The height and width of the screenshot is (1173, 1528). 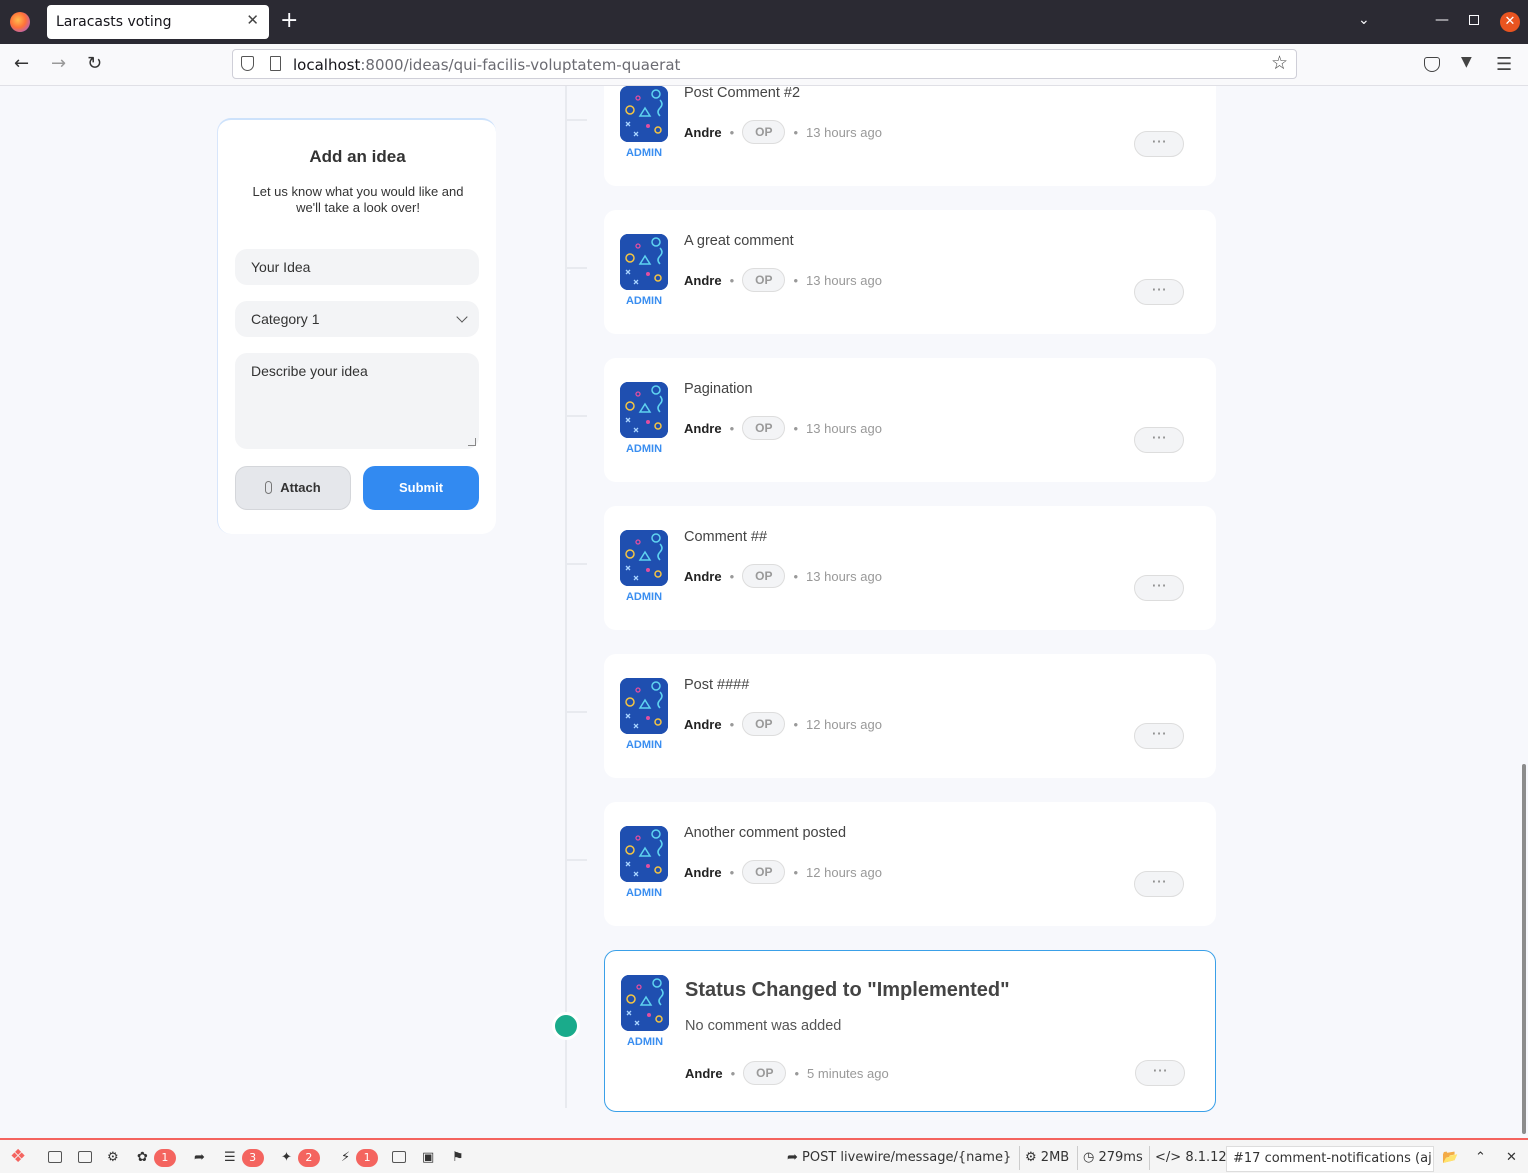 What do you see at coordinates (94, 64) in the screenshot?
I see `reload-icon: ↻` at bounding box center [94, 64].